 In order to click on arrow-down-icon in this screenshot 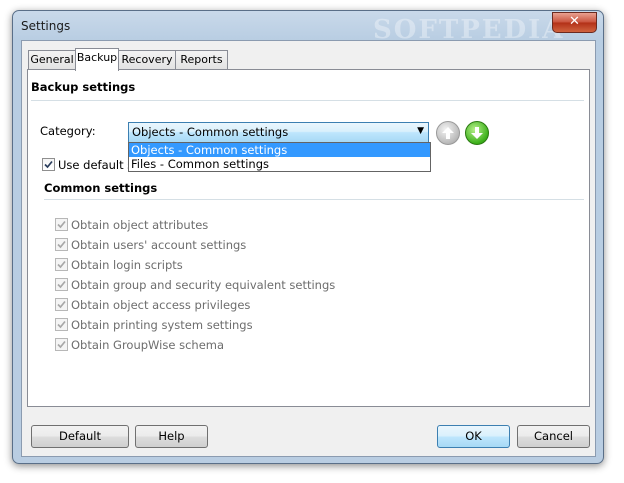, I will do `click(477, 133)`.